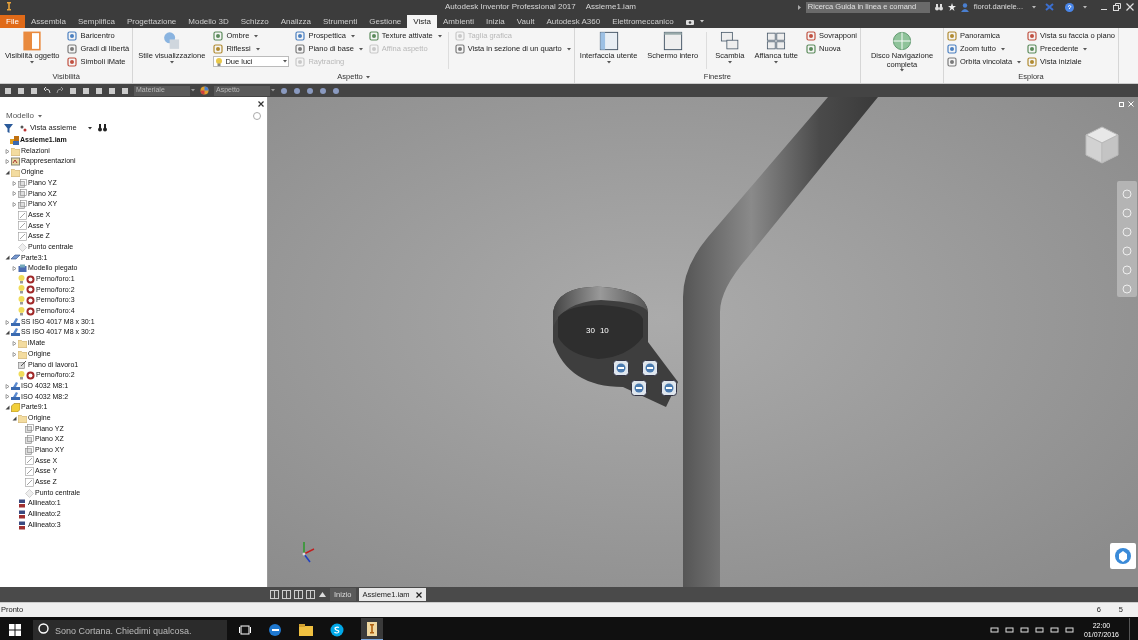 Image resolution: width=1138 pixels, height=640 pixels. What do you see at coordinates (1117, 7) in the screenshot?
I see `restore-icon` at bounding box center [1117, 7].